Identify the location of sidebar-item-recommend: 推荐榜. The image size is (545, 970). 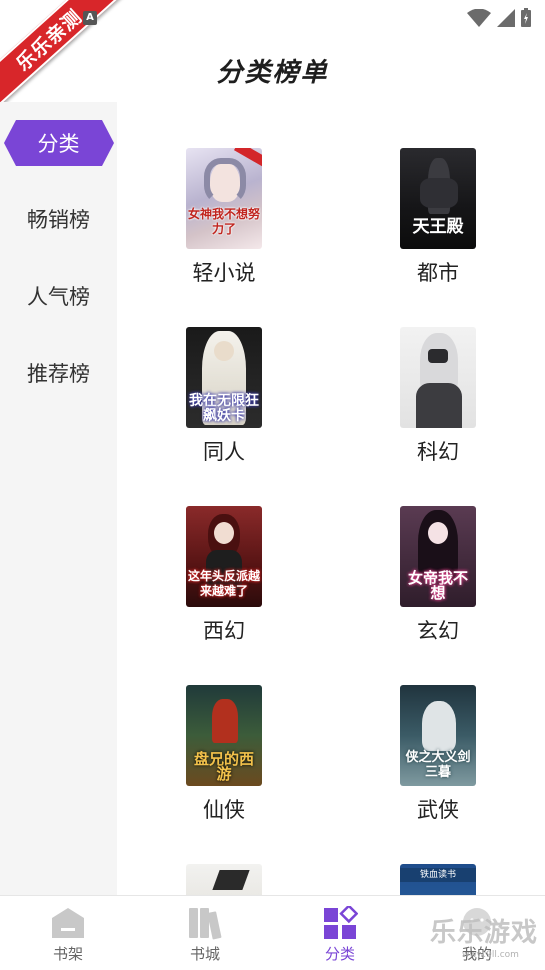
(58, 373).